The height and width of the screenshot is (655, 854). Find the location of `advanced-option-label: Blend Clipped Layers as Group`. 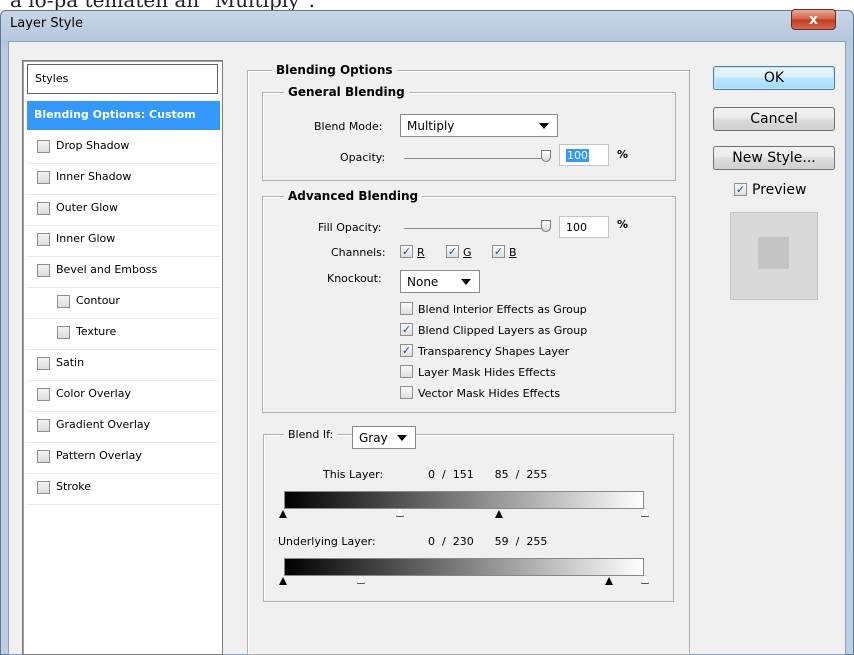

advanced-option-label: Blend Clipped Layers as Group is located at coordinates (503, 330).